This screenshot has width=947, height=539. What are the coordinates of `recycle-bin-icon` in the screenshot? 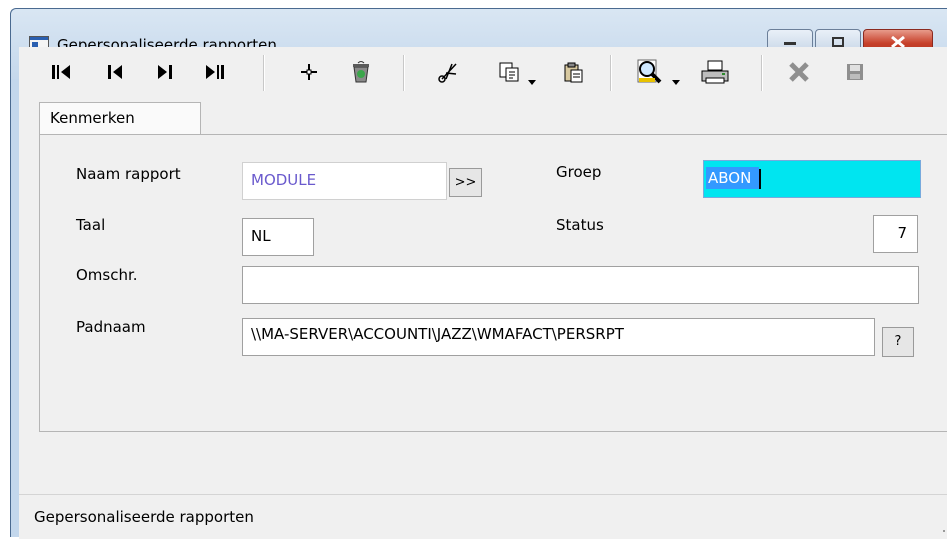 It's located at (361, 72).